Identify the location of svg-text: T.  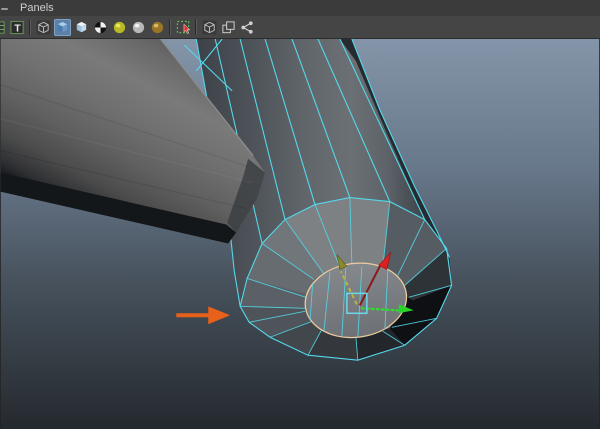
(17, 28).